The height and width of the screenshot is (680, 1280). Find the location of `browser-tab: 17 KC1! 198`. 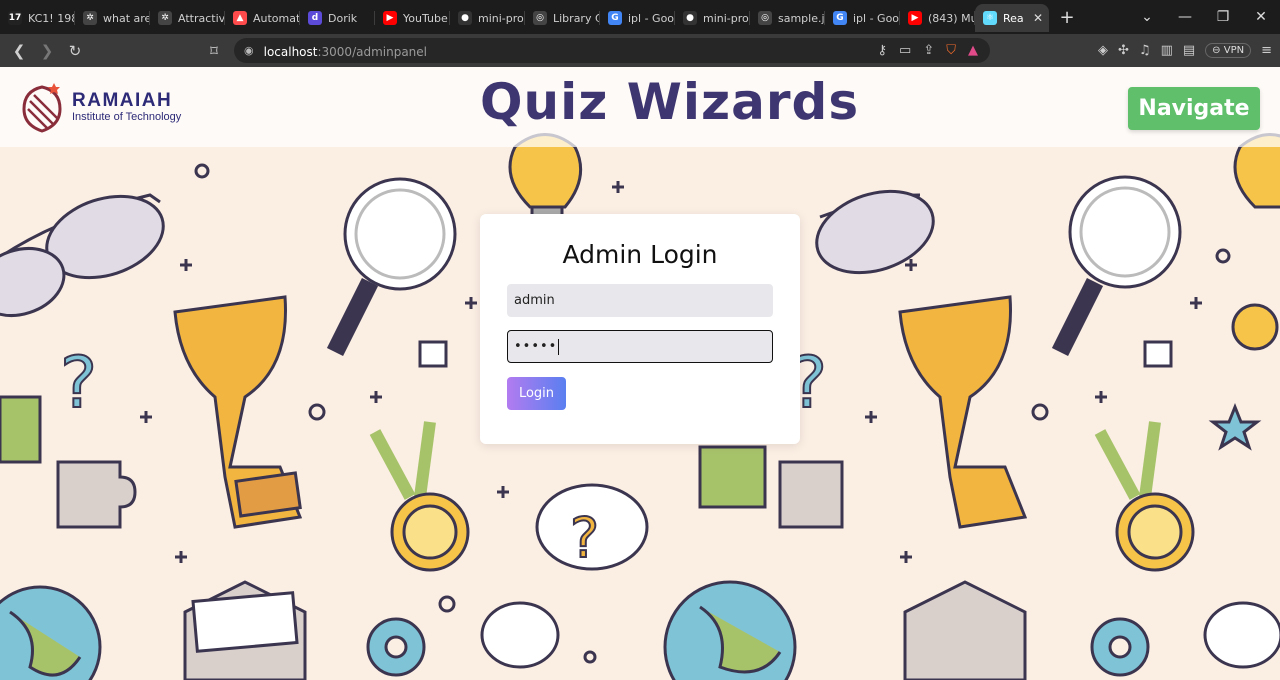

browser-tab: 17 KC1! 198 is located at coordinates (37, 18).